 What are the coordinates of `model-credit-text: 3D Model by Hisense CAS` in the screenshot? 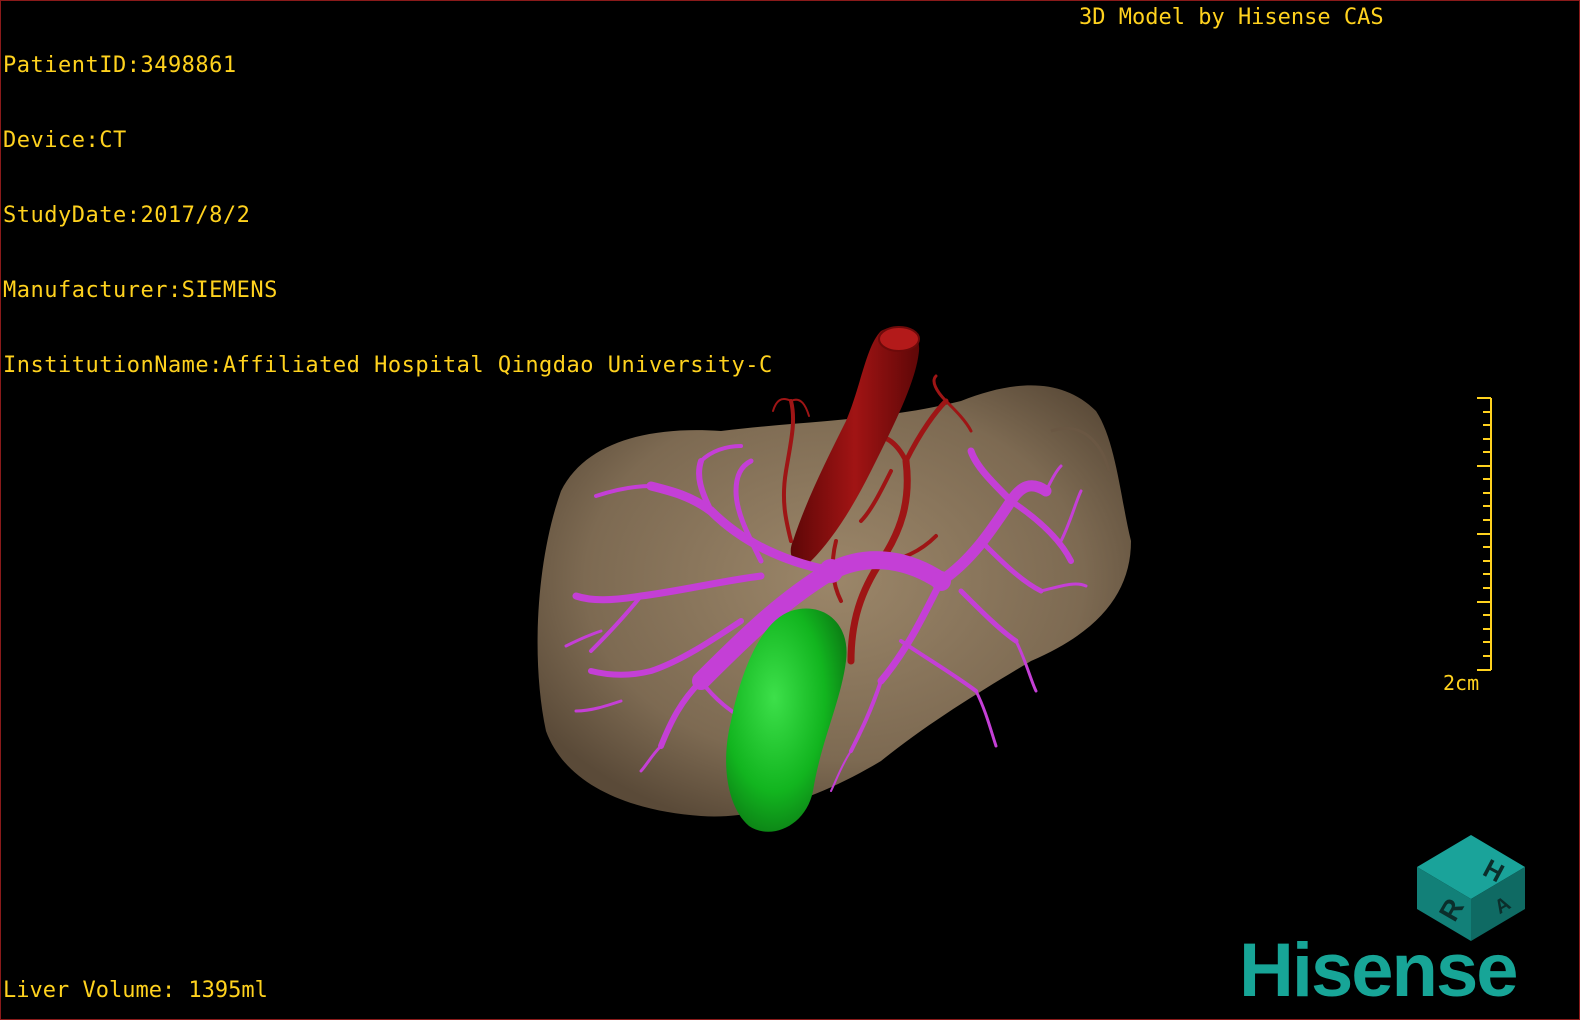 It's located at (1231, 17).